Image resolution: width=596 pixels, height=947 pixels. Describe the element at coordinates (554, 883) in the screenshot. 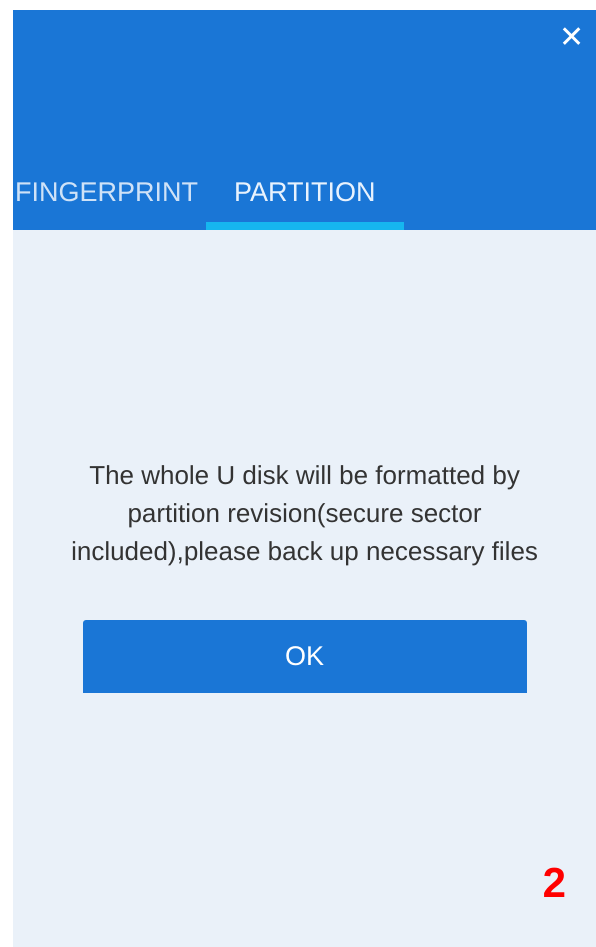

I see `page-number: 2` at that location.